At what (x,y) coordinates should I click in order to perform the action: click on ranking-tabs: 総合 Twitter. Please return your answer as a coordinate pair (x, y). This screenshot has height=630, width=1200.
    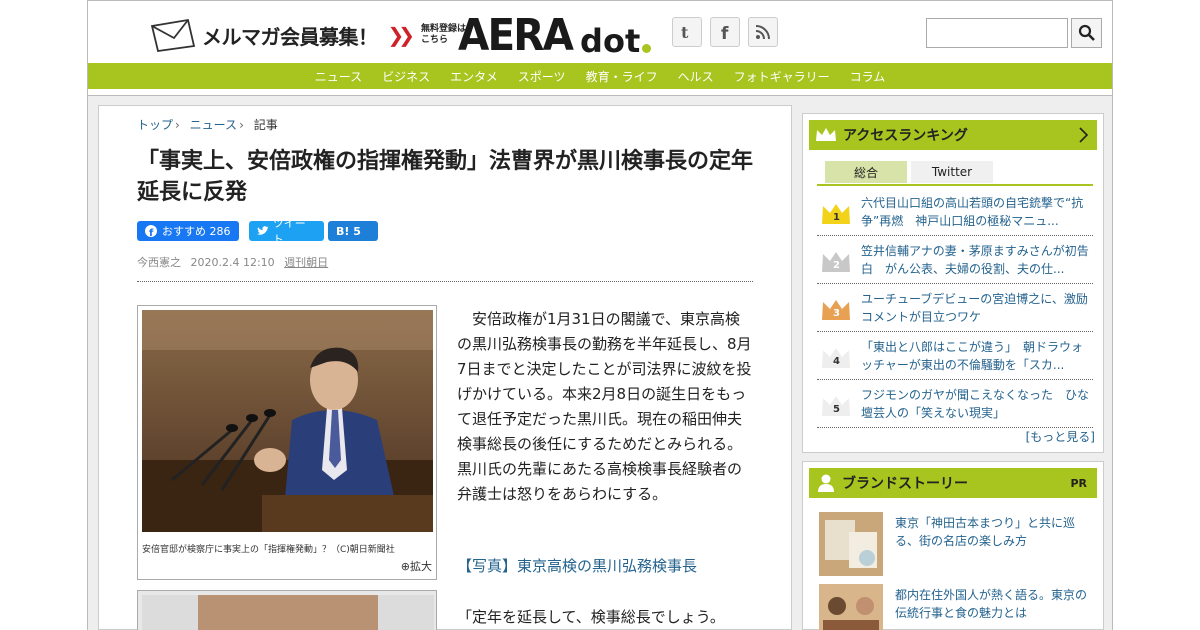
    Looking at the image, I should click on (911, 172).